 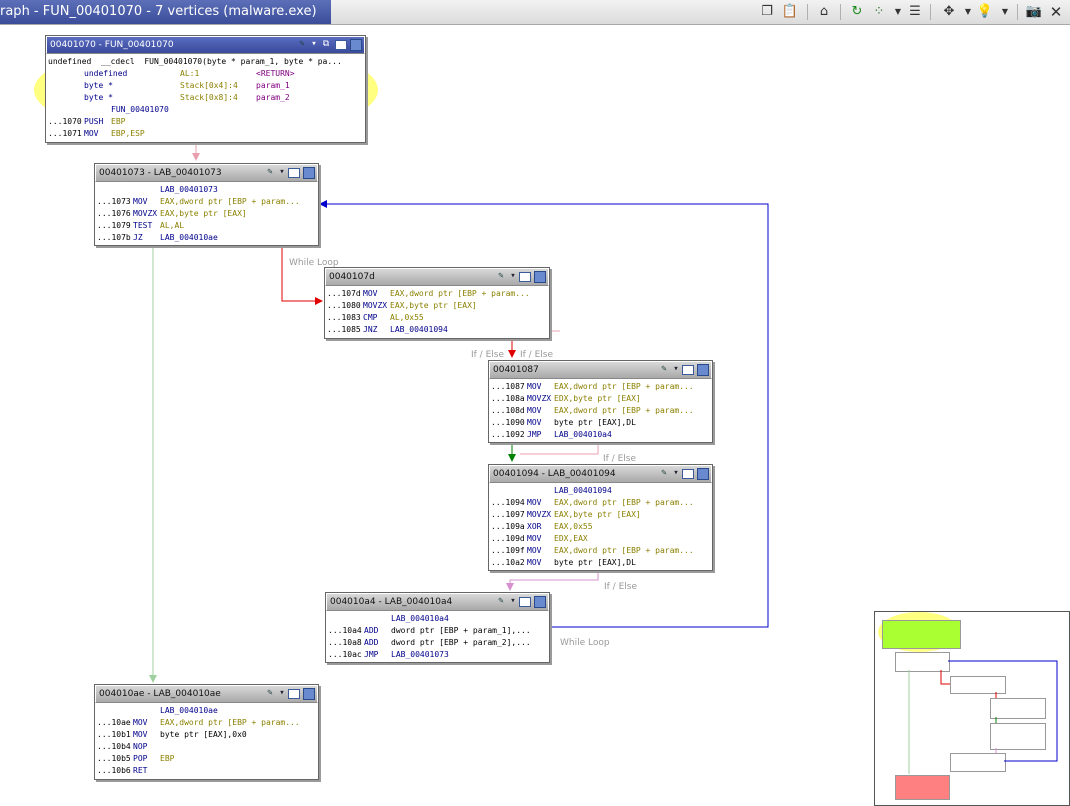 I want to click on edge-1087-10a4, so click(x=559, y=448).